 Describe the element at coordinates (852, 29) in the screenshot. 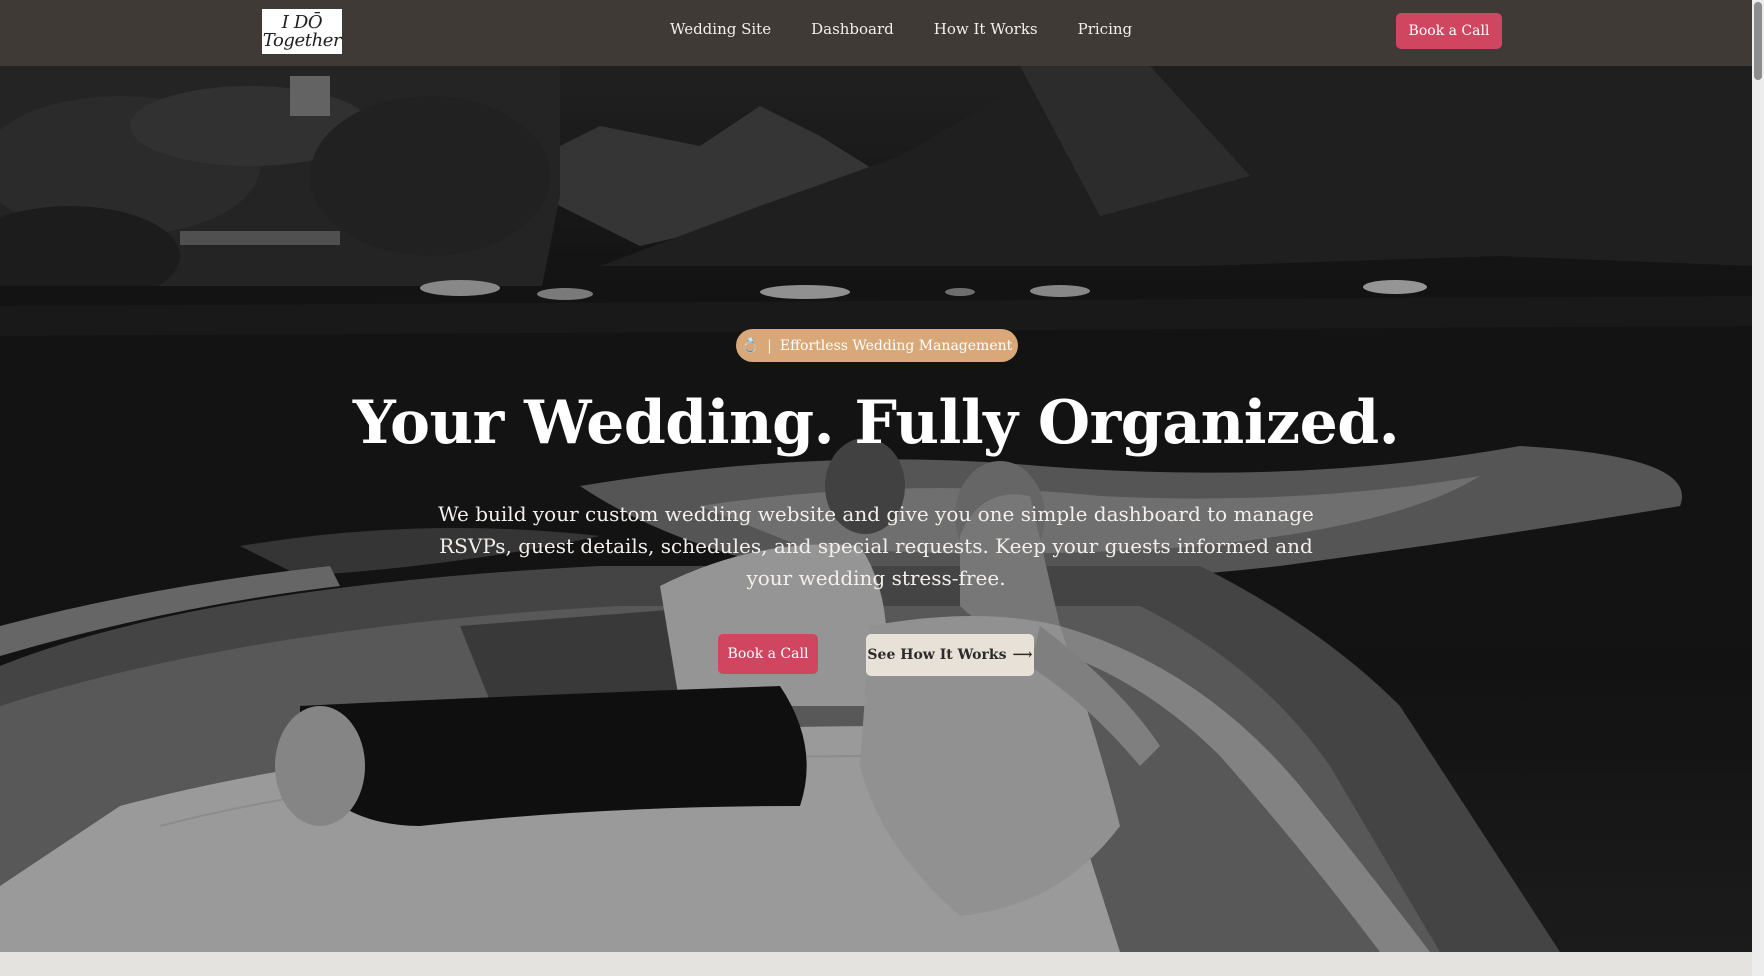

I see `nav-link-dashboard: Dashboard` at that location.